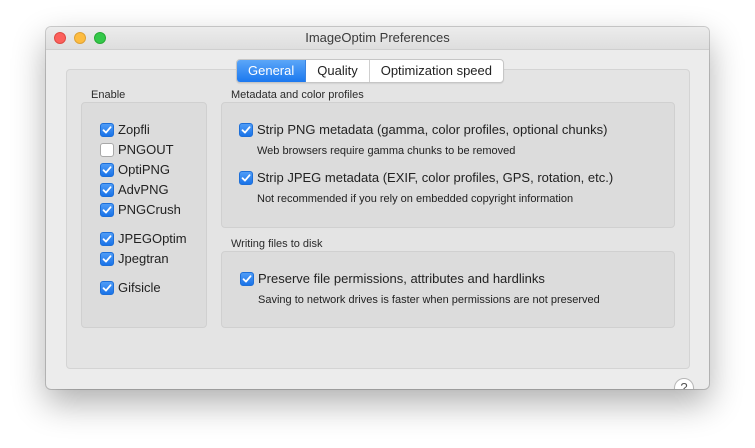 This screenshot has height=448, width=755. Describe the element at coordinates (152, 238) in the screenshot. I see `jpegoptim-label: JPEGOptim` at that location.